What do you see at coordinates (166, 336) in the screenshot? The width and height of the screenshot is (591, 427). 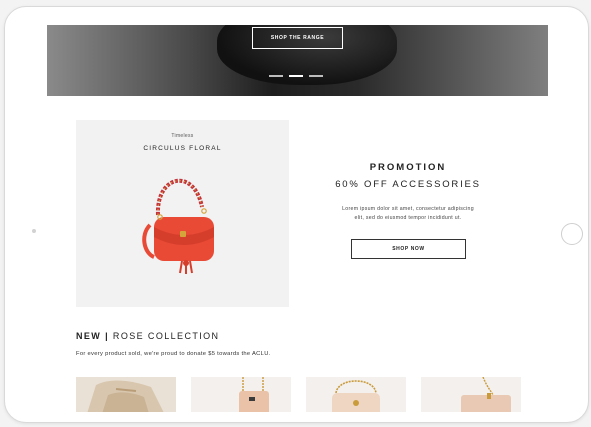 I see `collection-name: ROSE COLLECTION` at bounding box center [166, 336].